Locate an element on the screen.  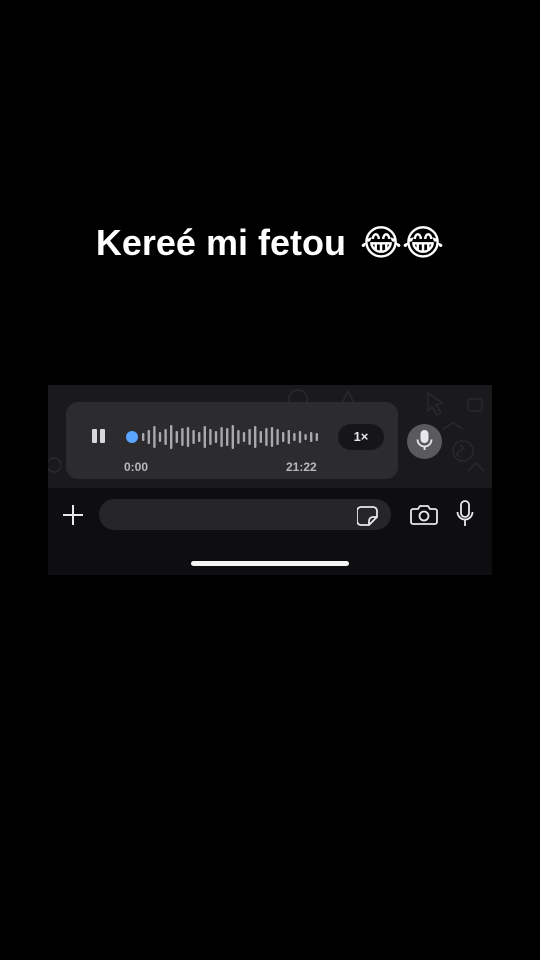
plus-icon is located at coordinates (73, 515).